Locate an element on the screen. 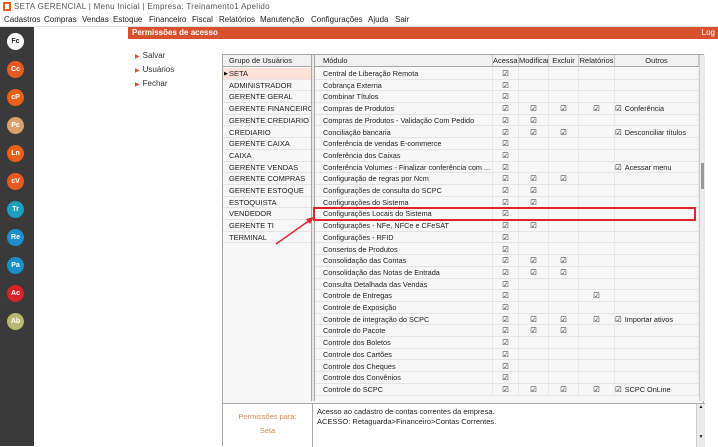 The height and width of the screenshot is (447, 718). column-header: Outros is located at coordinates (657, 61).